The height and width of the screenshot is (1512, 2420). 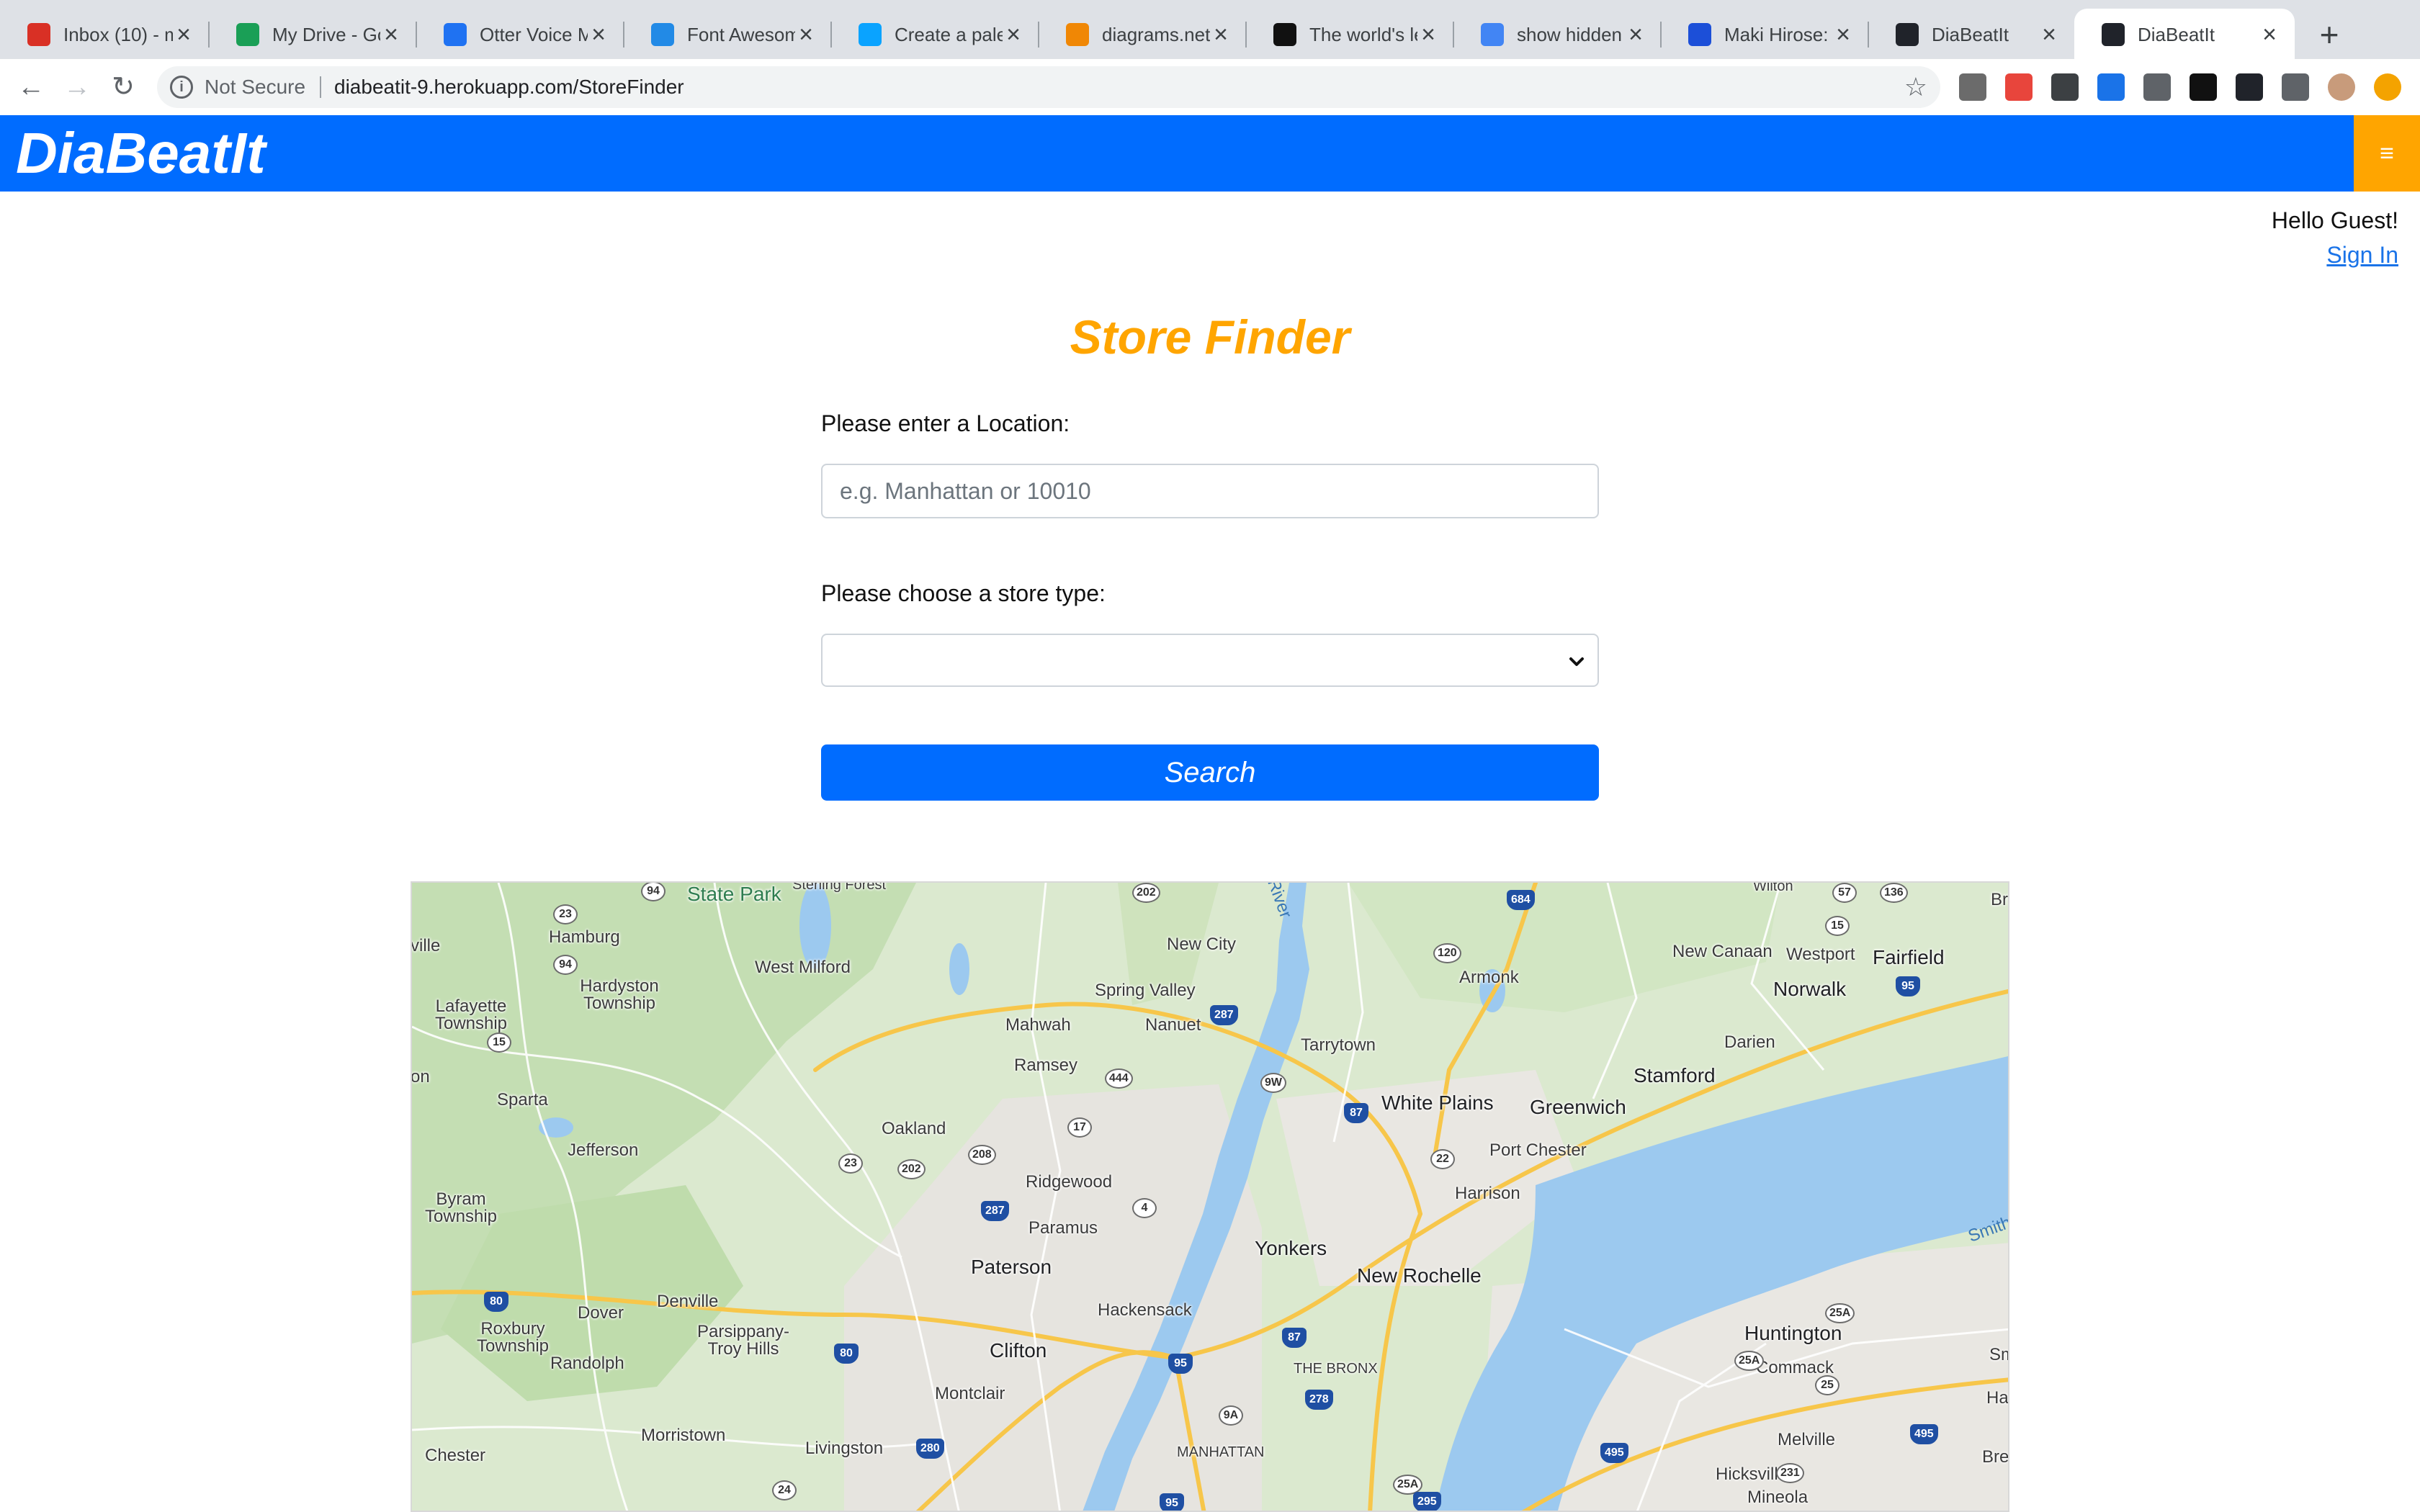 What do you see at coordinates (912, 1169) in the screenshot?
I see `route-shield-icon: 202` at bounding box center [912, 1169].